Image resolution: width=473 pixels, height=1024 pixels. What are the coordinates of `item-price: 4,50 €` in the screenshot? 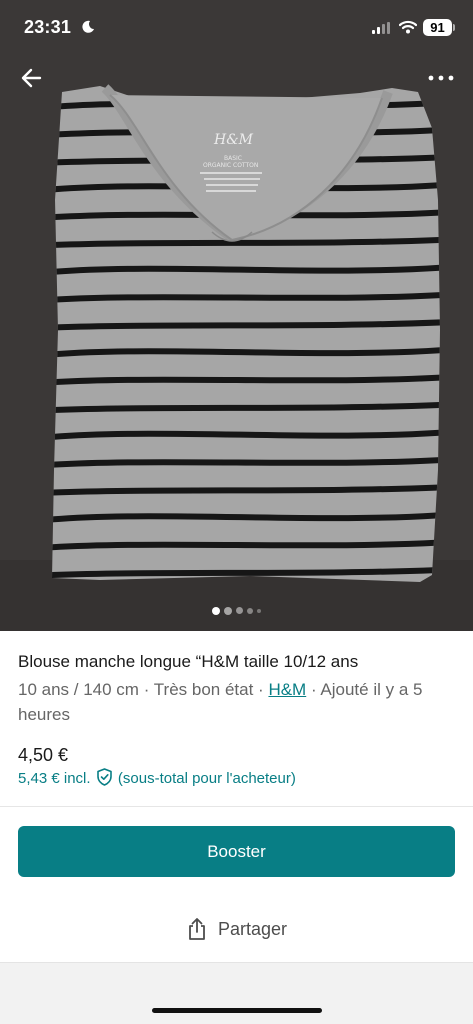 It's located at (43, 755).